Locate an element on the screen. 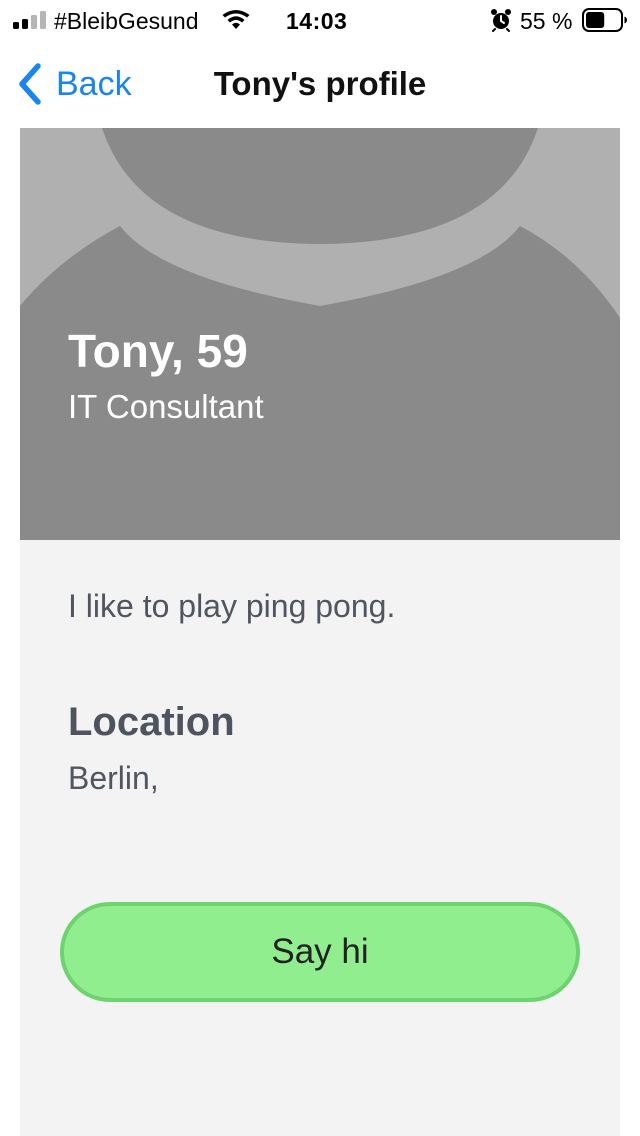 The image size is (640, 1136). location-value: Berlin, is located at coordinates (113, 778).